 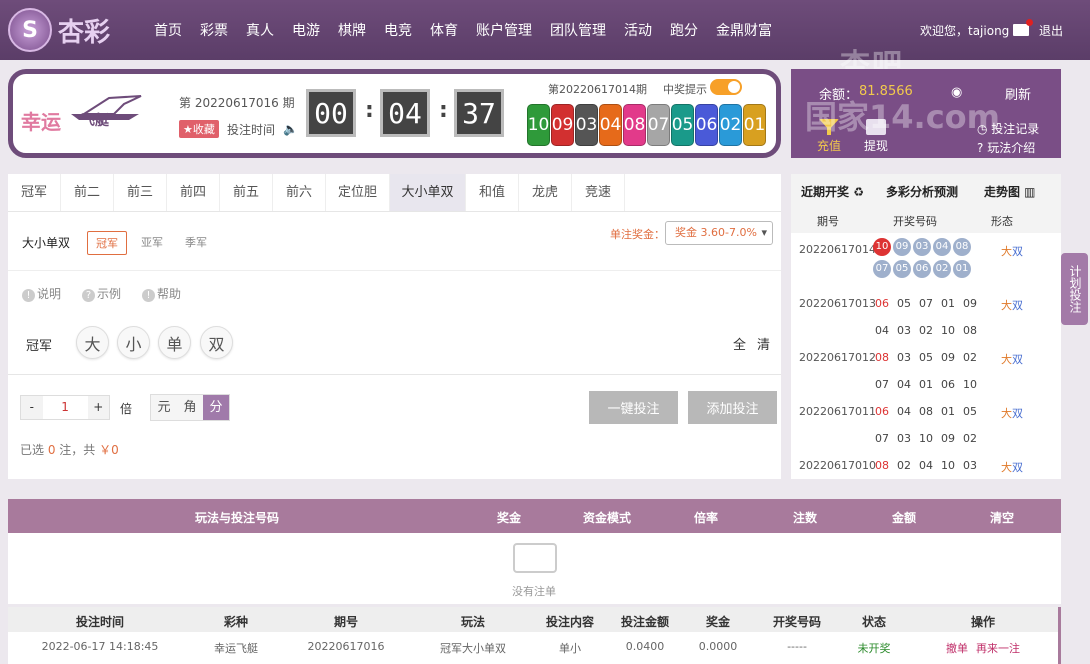 What do you see at coordinates (1051, 30) in the screenshot?
I see `logout-link: 退出` at bounding box center [1051, 30].